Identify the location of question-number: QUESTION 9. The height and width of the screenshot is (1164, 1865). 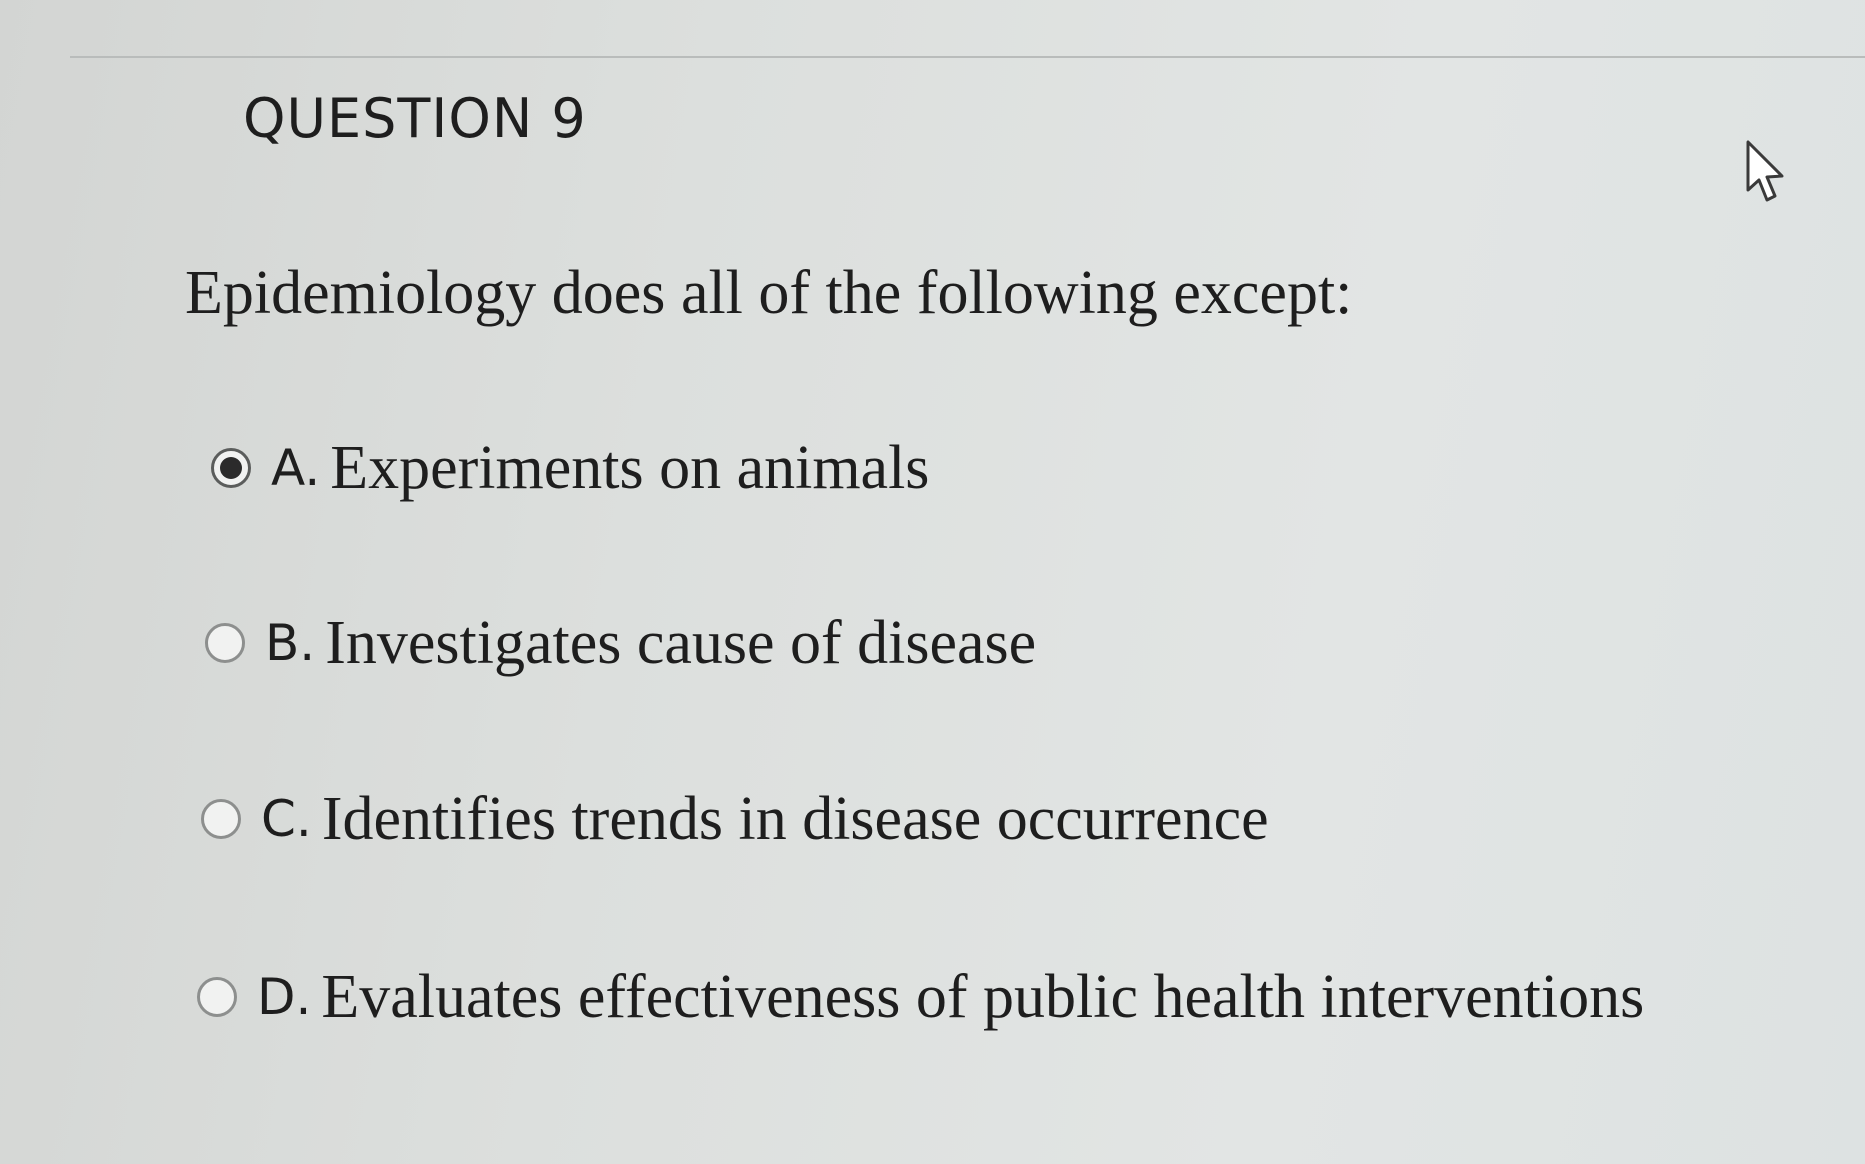
(415, 118).